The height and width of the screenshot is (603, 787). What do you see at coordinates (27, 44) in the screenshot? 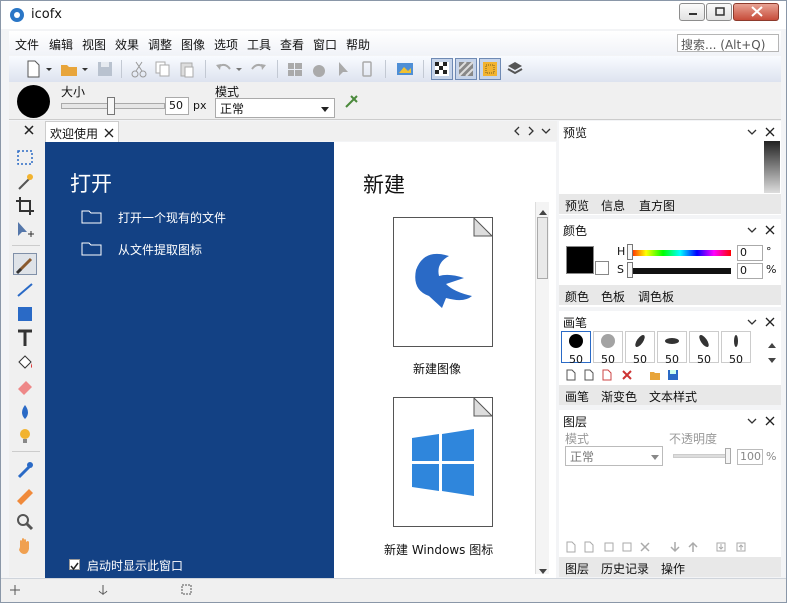
I see `menu-file: 文件` at bounding box center [27, 44].